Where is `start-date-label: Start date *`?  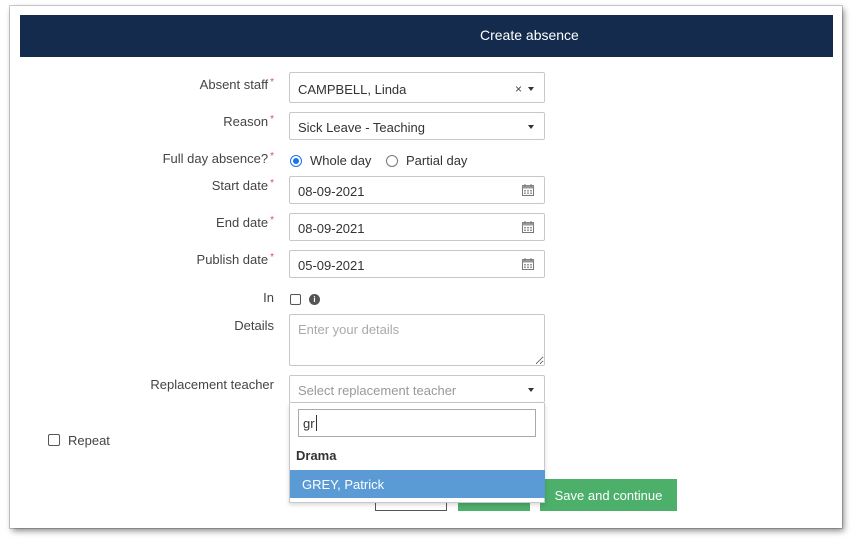
start-date-label: Start date * is located at coordinates (243, 185).